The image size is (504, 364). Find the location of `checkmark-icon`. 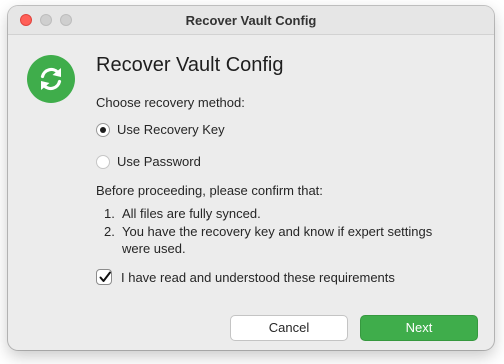

checkmark-icon is located at coordinates (105, 276).